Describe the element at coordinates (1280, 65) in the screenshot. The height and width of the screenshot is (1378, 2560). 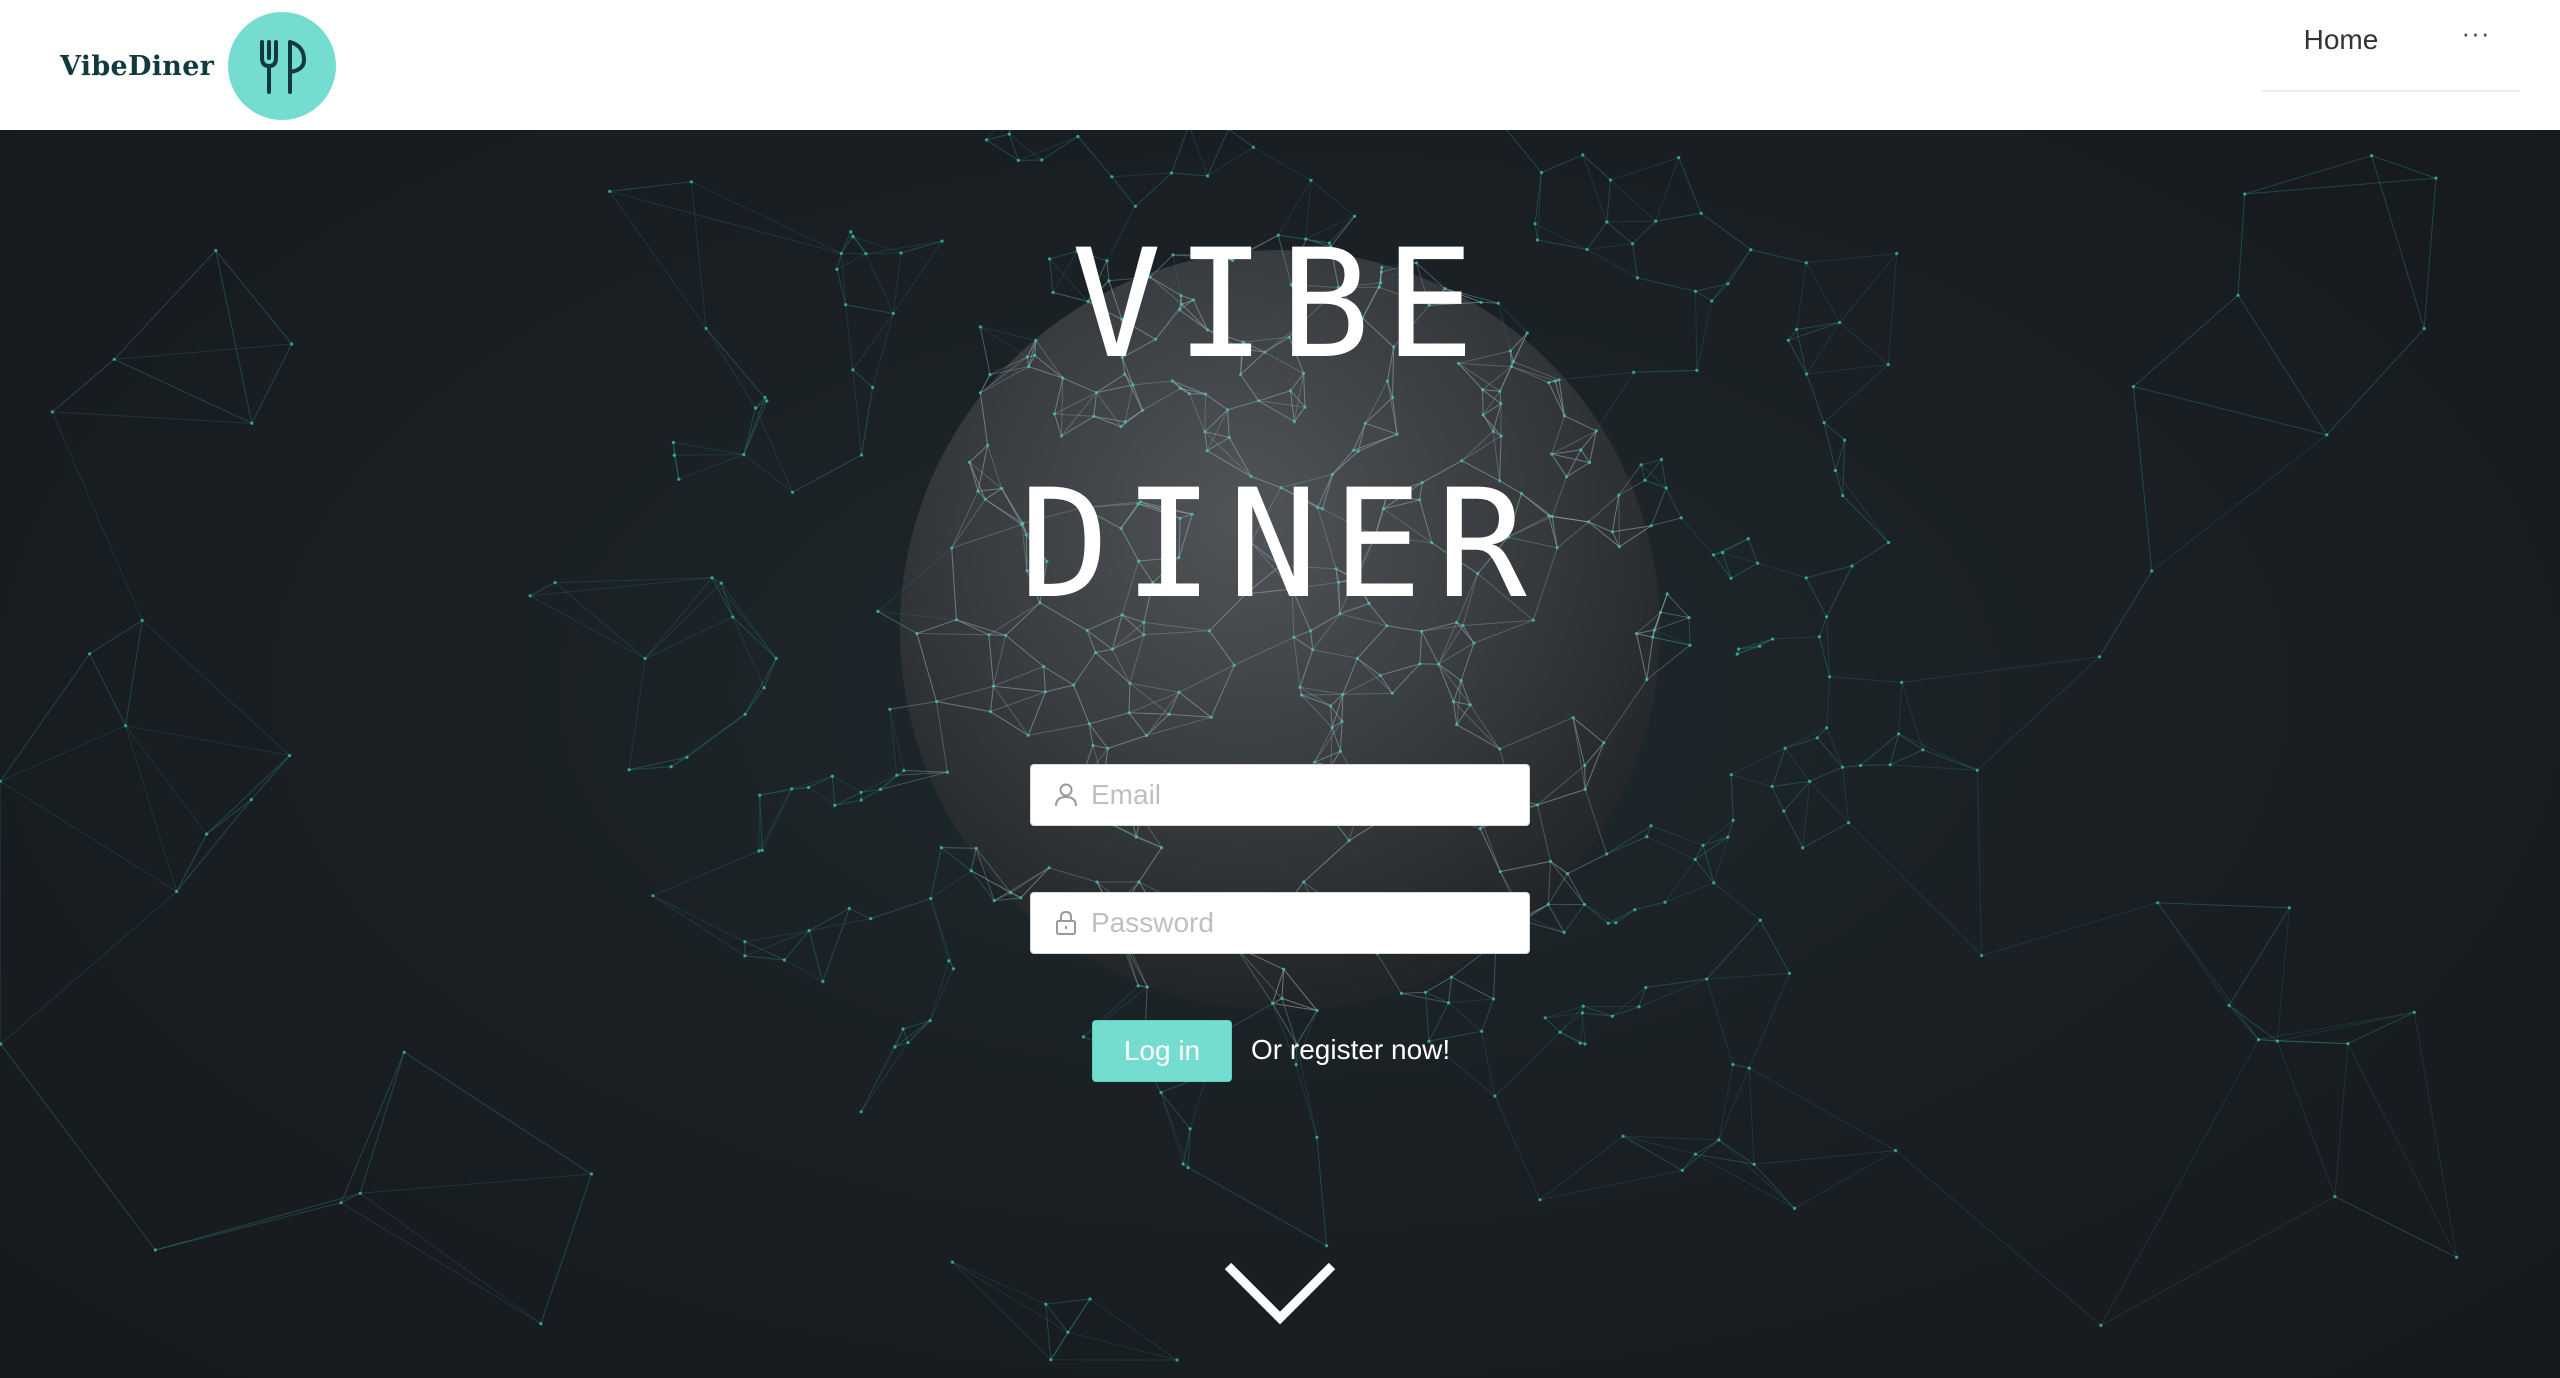
I see `top-navbar: VibeDiner Home ···` at that location.